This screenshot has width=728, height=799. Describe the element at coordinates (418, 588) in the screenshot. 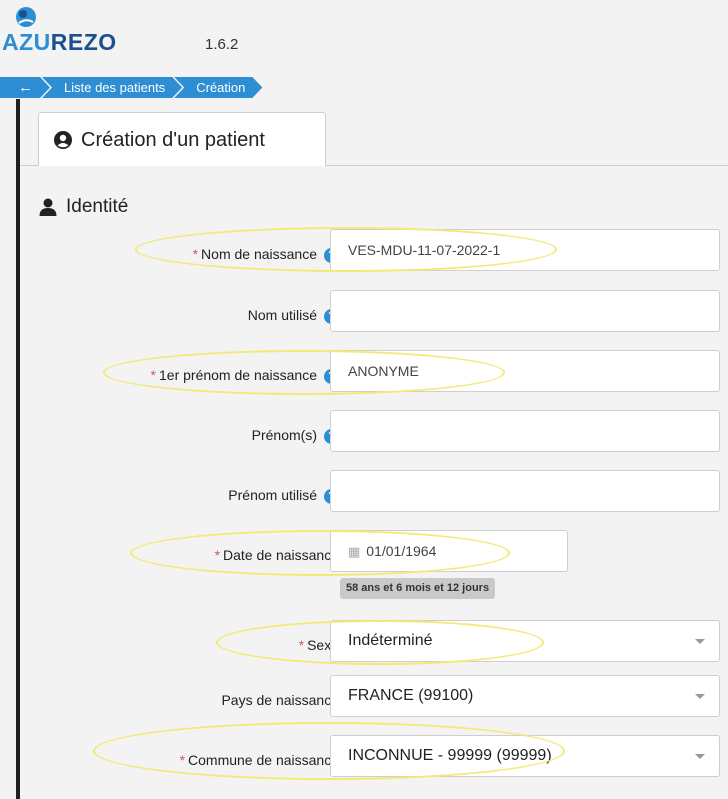

I see `age-badge: 58 ans et 6 mois et 12 jours` at that location.